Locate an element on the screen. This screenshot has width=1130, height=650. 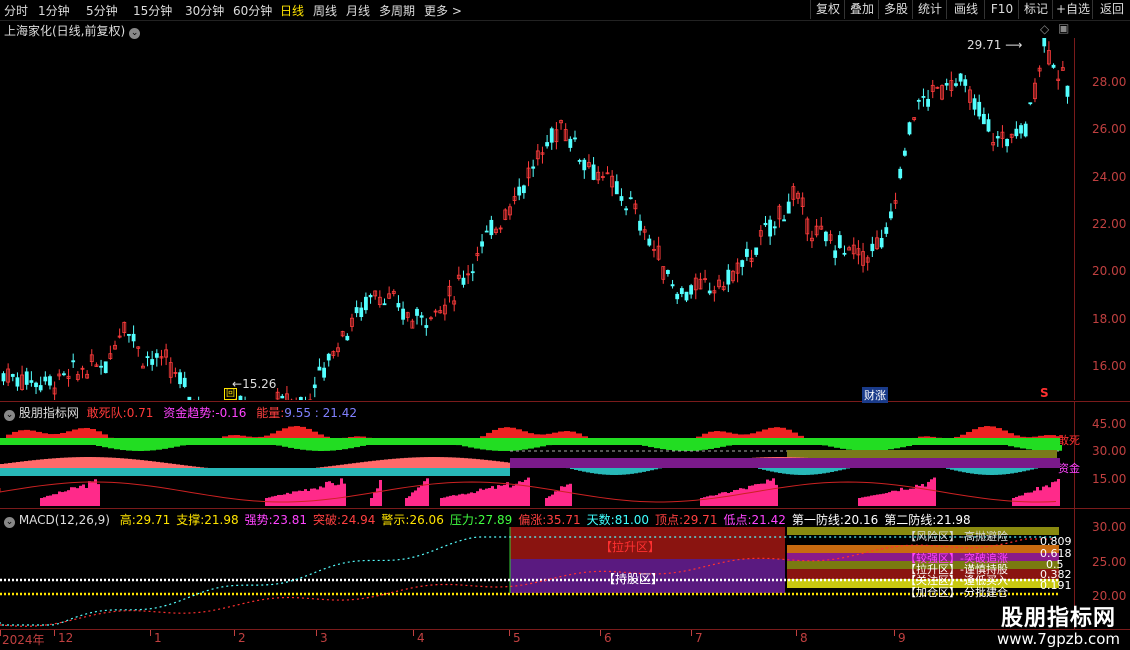
ind2-value: 23.81 is located at coordinates (290, 520).